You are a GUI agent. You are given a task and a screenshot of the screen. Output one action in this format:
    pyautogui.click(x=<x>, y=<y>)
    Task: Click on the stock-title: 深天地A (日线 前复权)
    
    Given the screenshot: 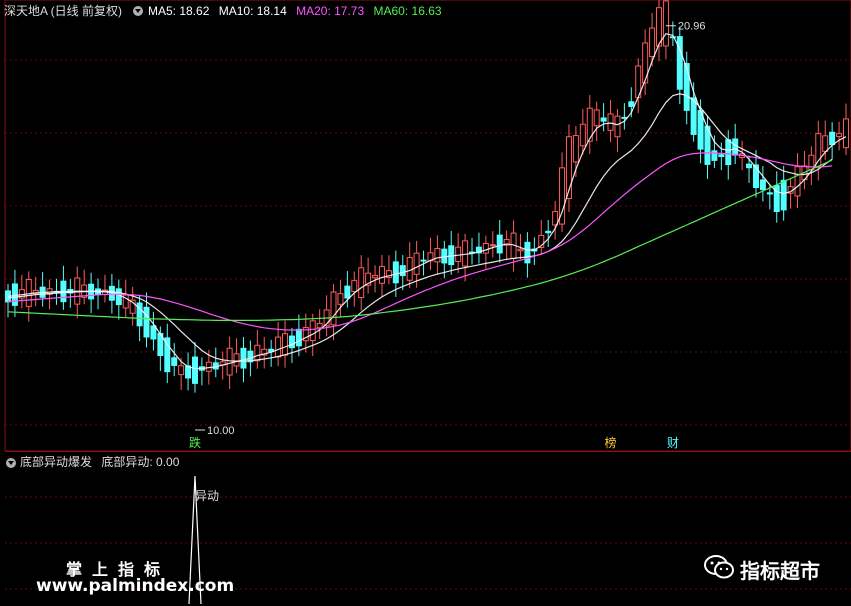 What is the action you would take?
    pyautogui.click(x=63, y=11)
    